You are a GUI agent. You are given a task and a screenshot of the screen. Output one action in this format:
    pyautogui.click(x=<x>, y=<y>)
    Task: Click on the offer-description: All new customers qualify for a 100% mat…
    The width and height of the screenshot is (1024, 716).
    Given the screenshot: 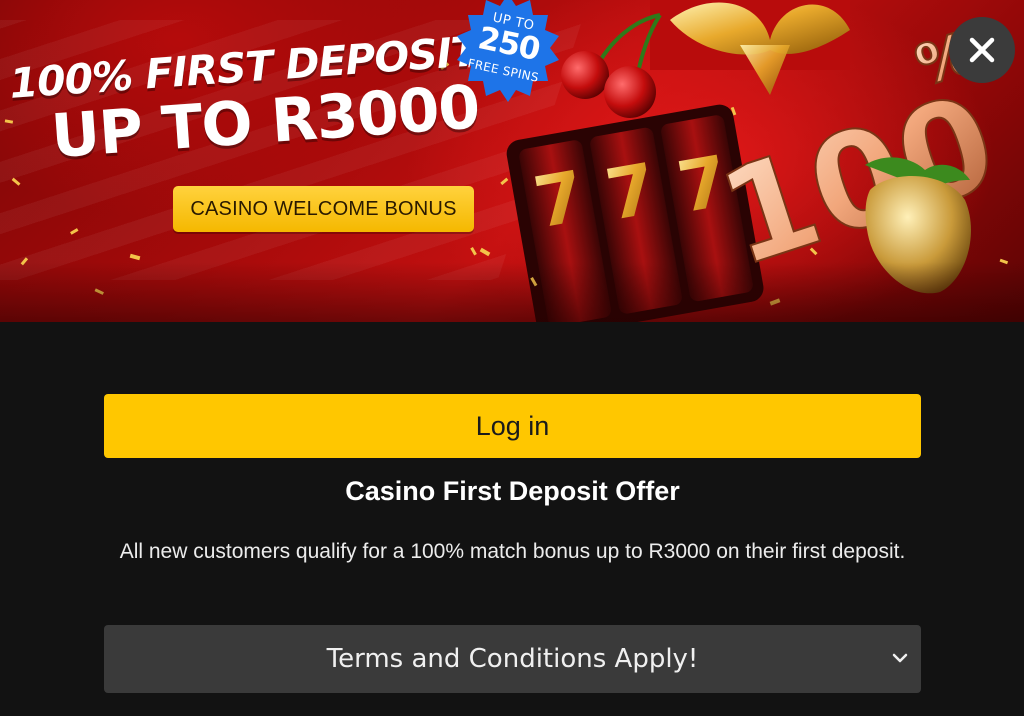 What is the action you would take?
    pyautogui.click(x=512, y=551)
    